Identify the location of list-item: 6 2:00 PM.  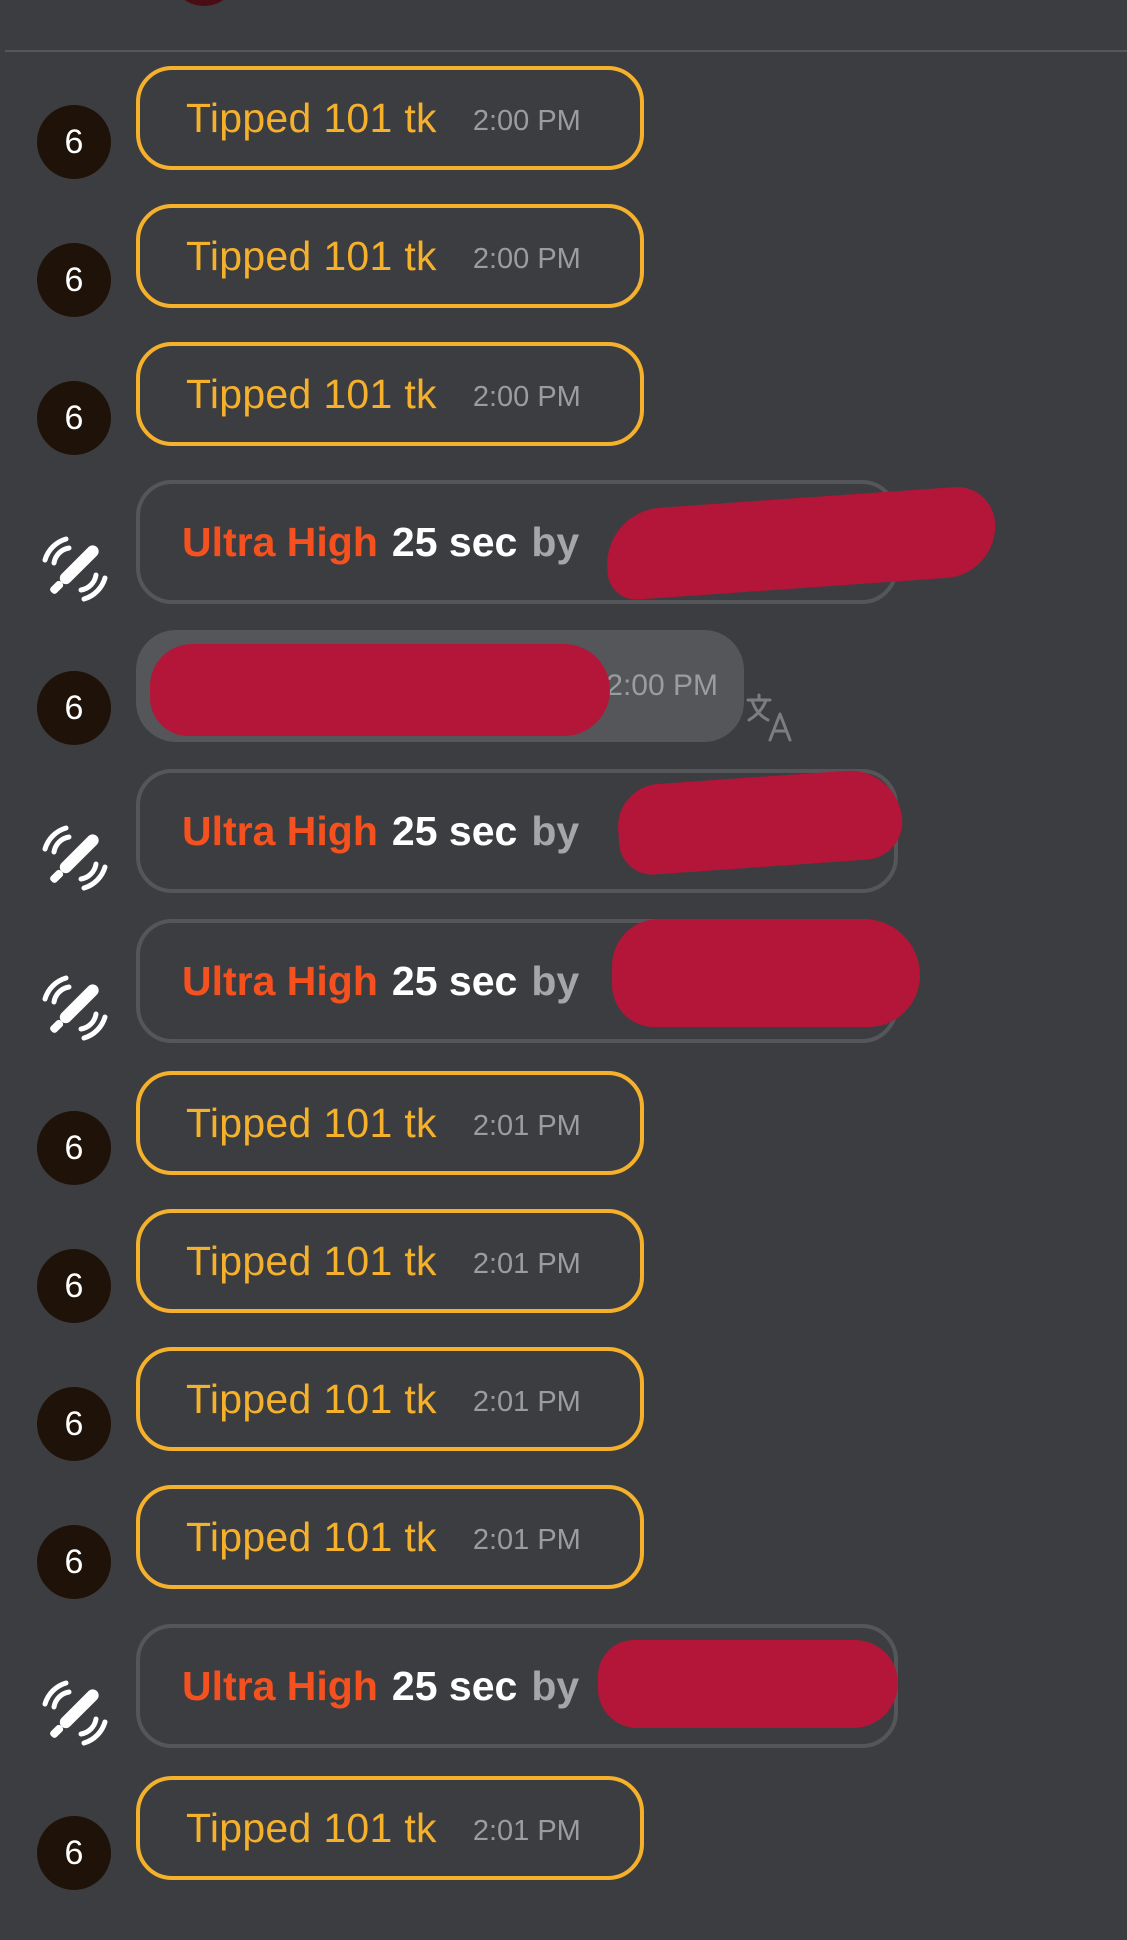
(563, 690).